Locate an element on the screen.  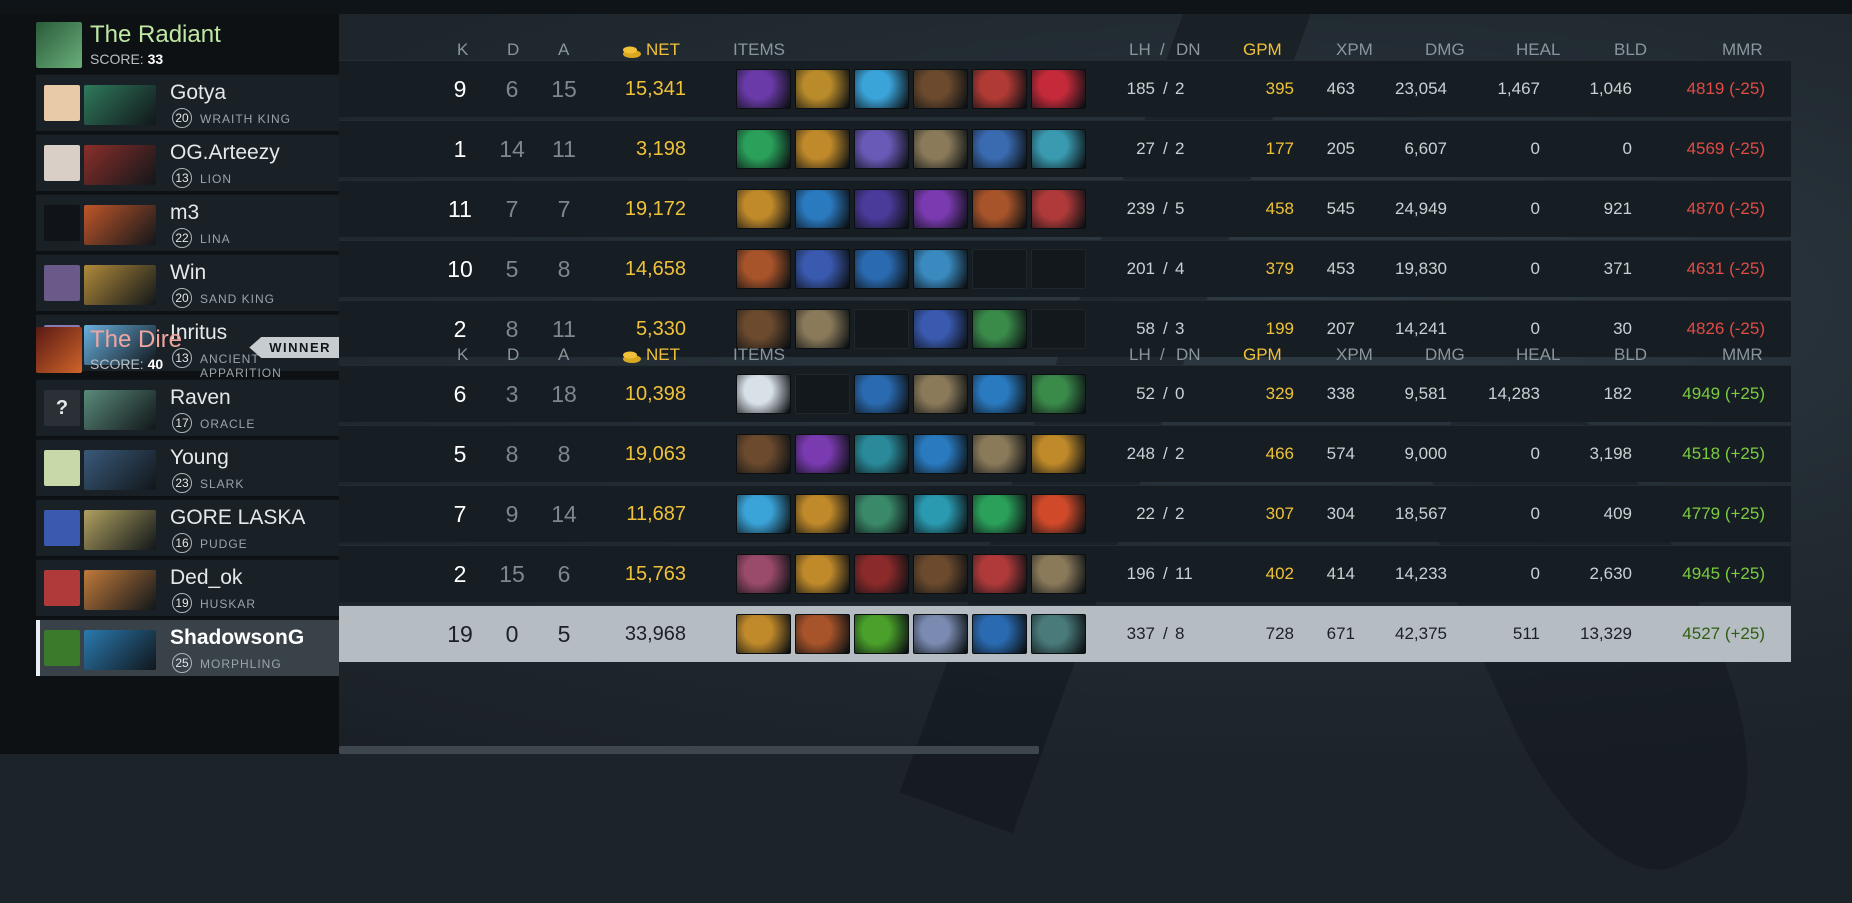
horizontal-scrollbar is located at coordinates (689, 750).